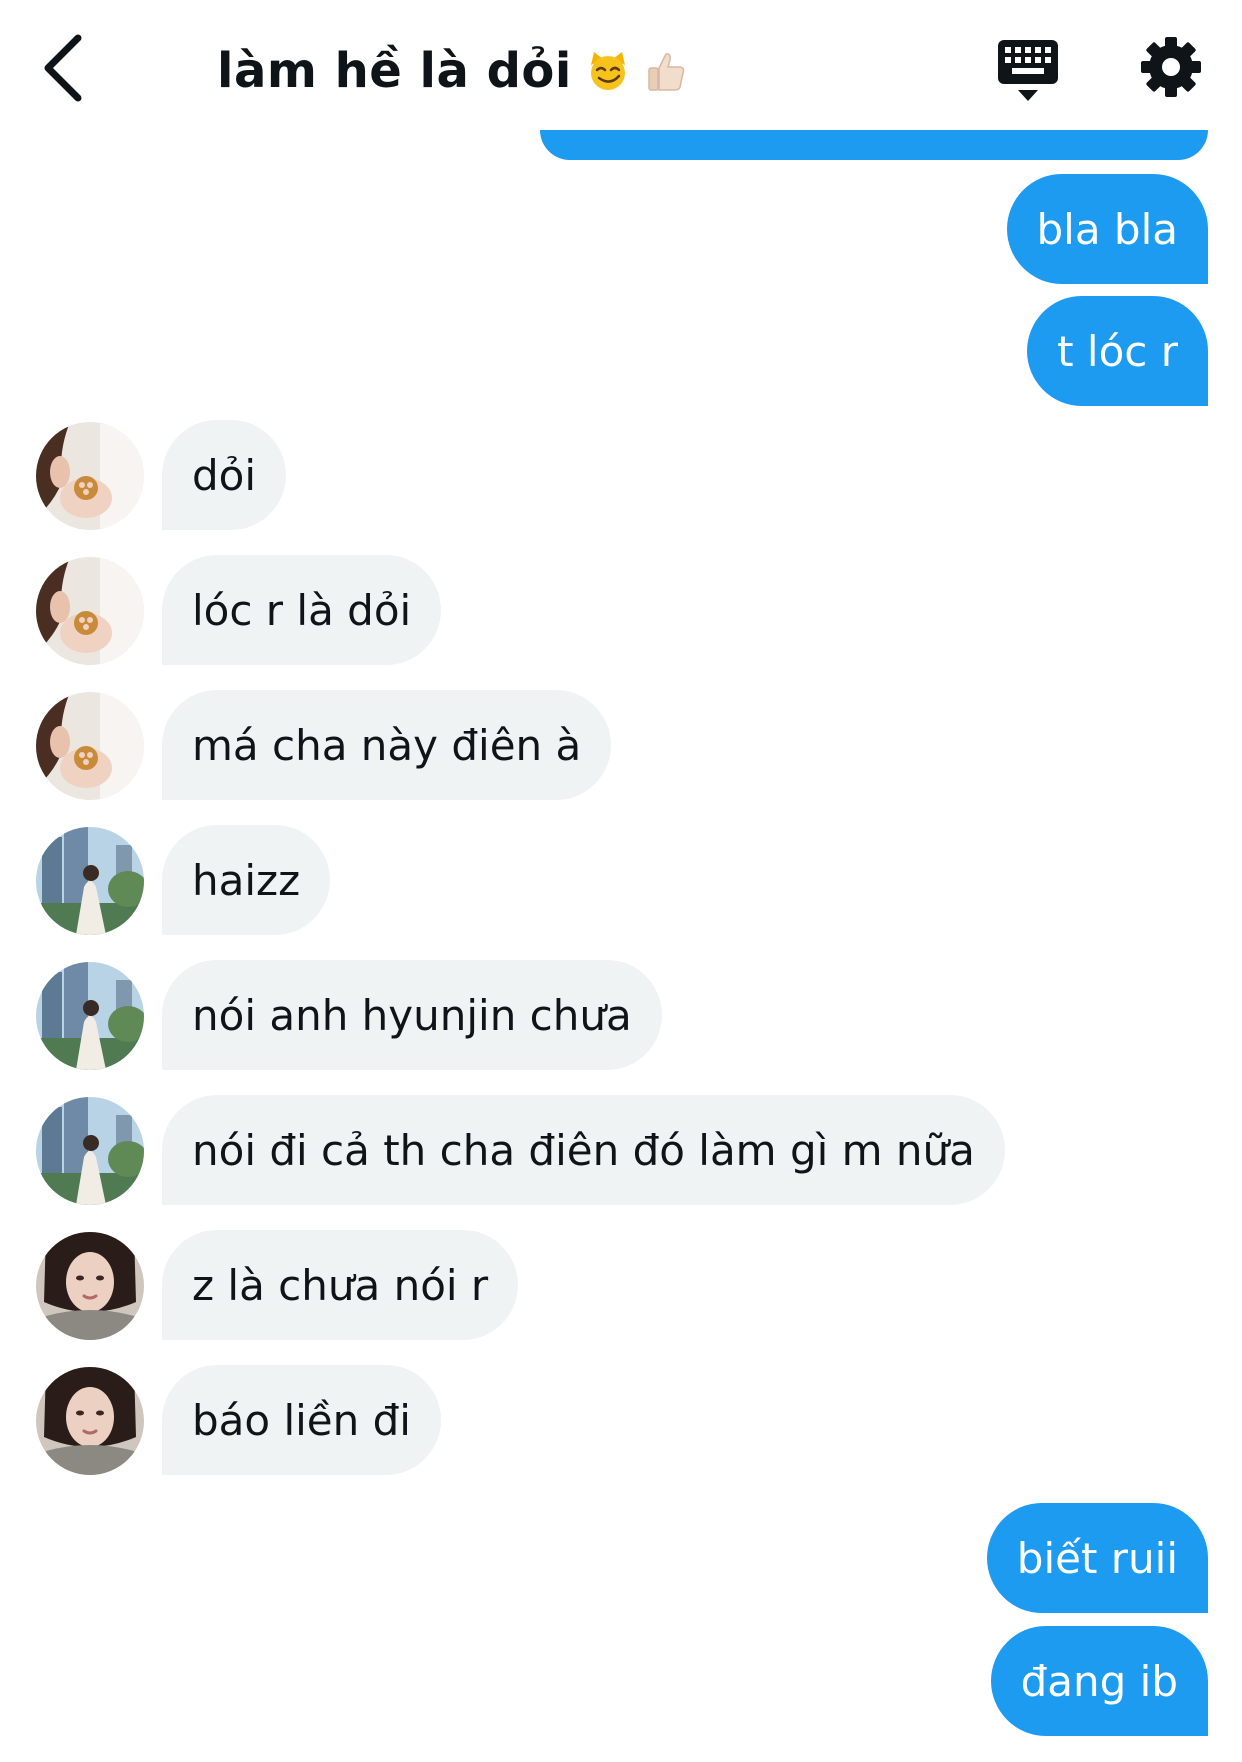 The image size is (1242, 1762). I want to click on message-text: lóc r là dỏi, so click(302, 610).